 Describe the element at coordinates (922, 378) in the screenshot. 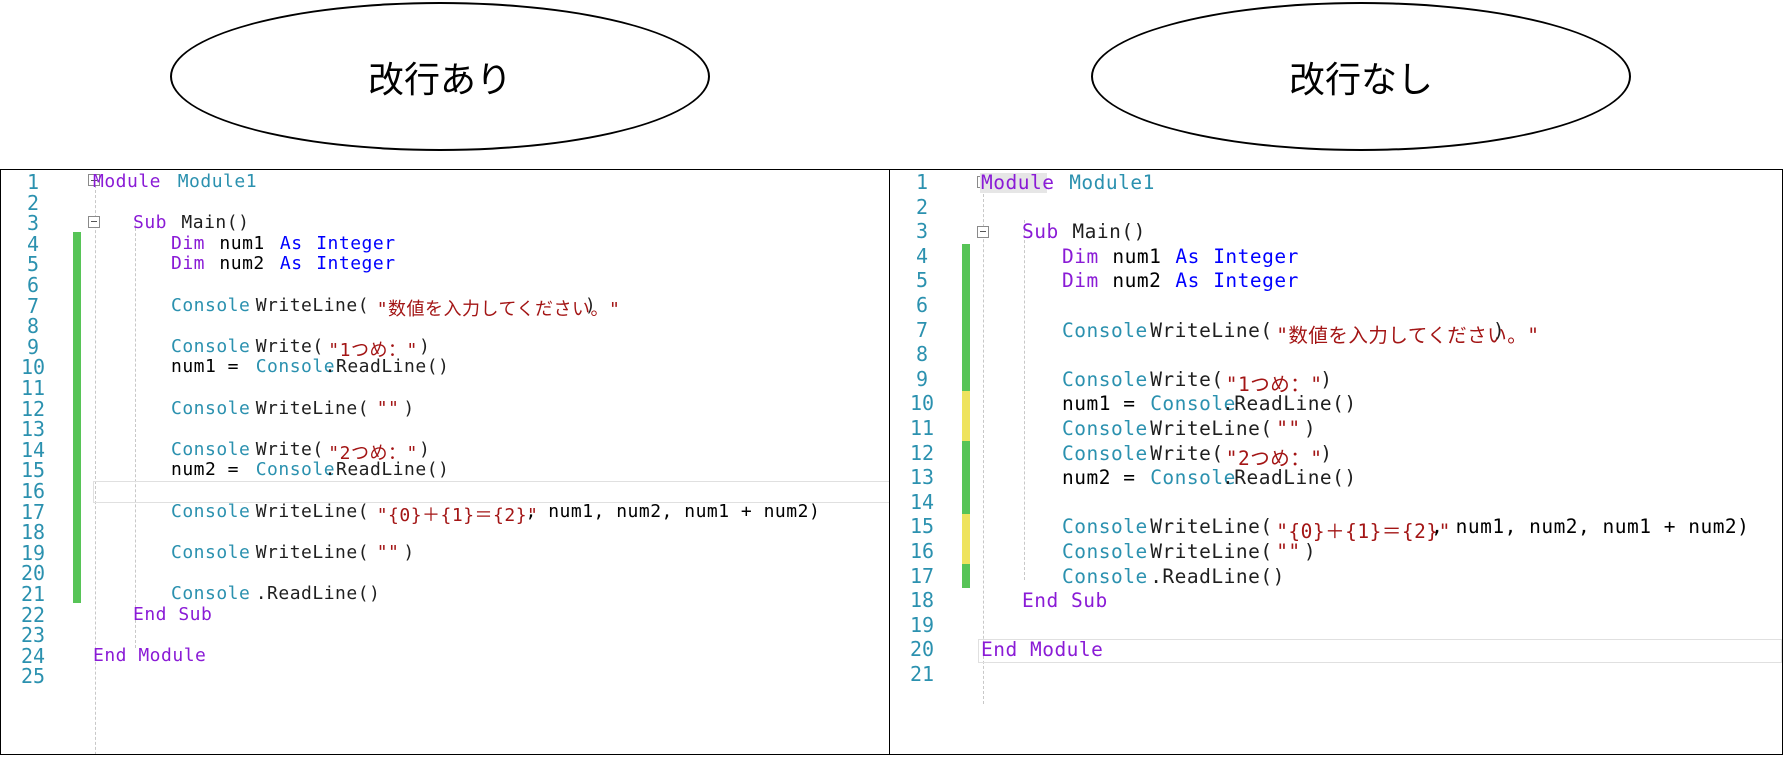

I see `line-number: 9` at that location.